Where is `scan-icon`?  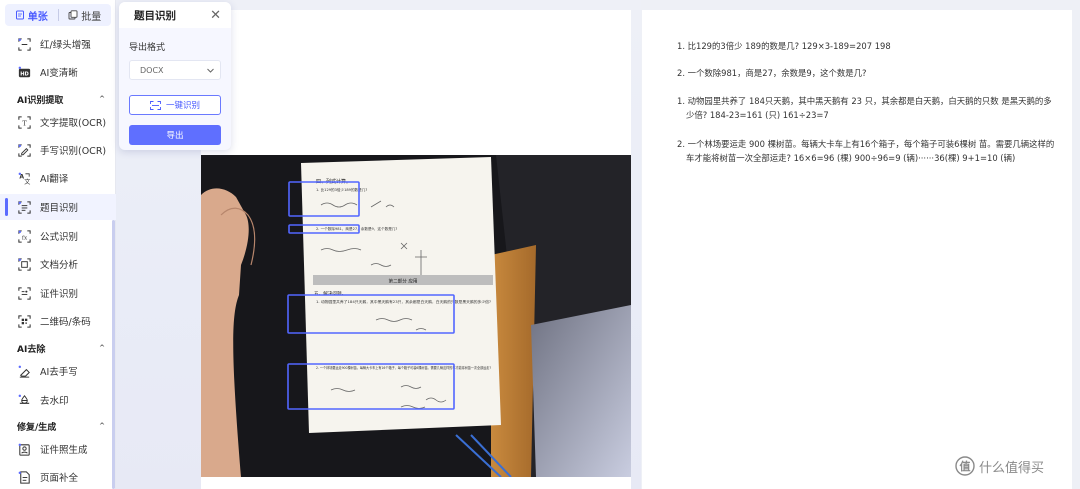 scan-icon is located at coordinates (155, 105).